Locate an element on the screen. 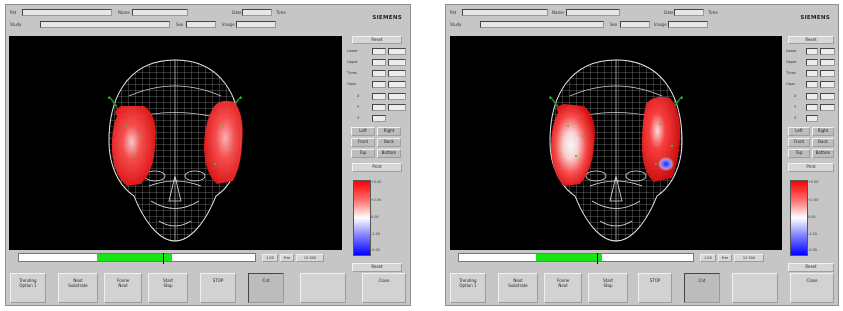 The width and height of the screenshot is (843, 311). patient-field is located at coordinates (67, 12).